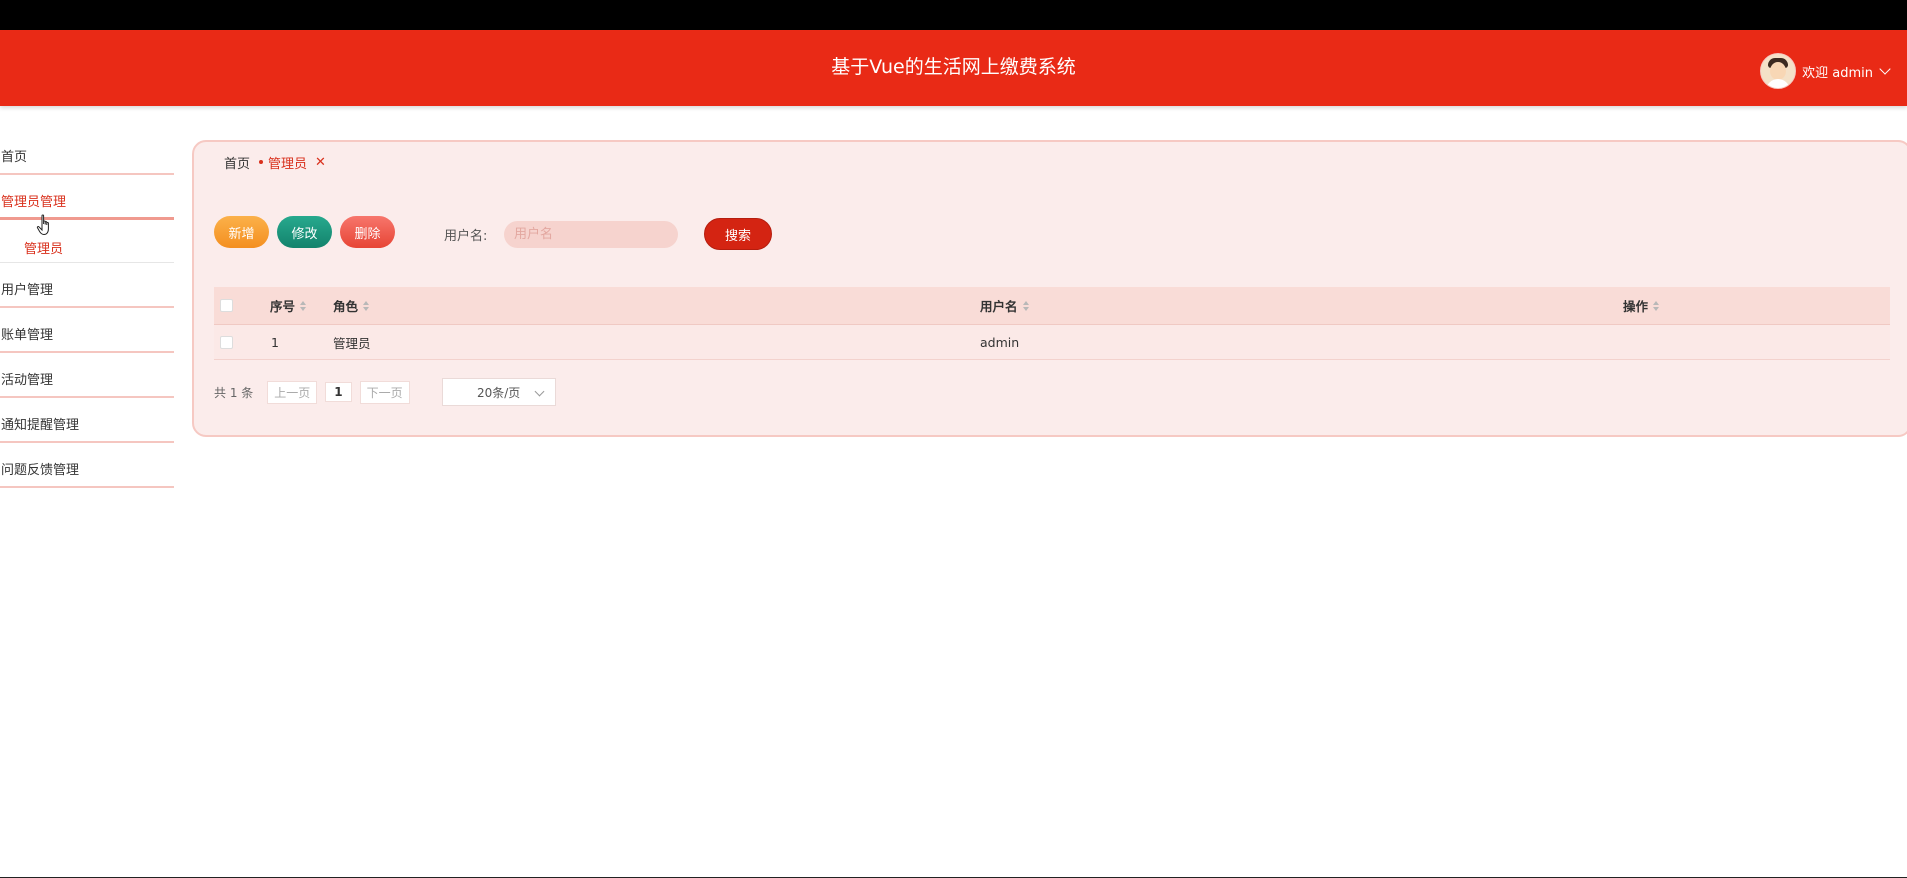 This screenshot has height=878, width=1907. What do you see at coordinates (234, 392) in the screenshot?
I see `pagination-total: 共 1 条` at bounding box center [234, 392].